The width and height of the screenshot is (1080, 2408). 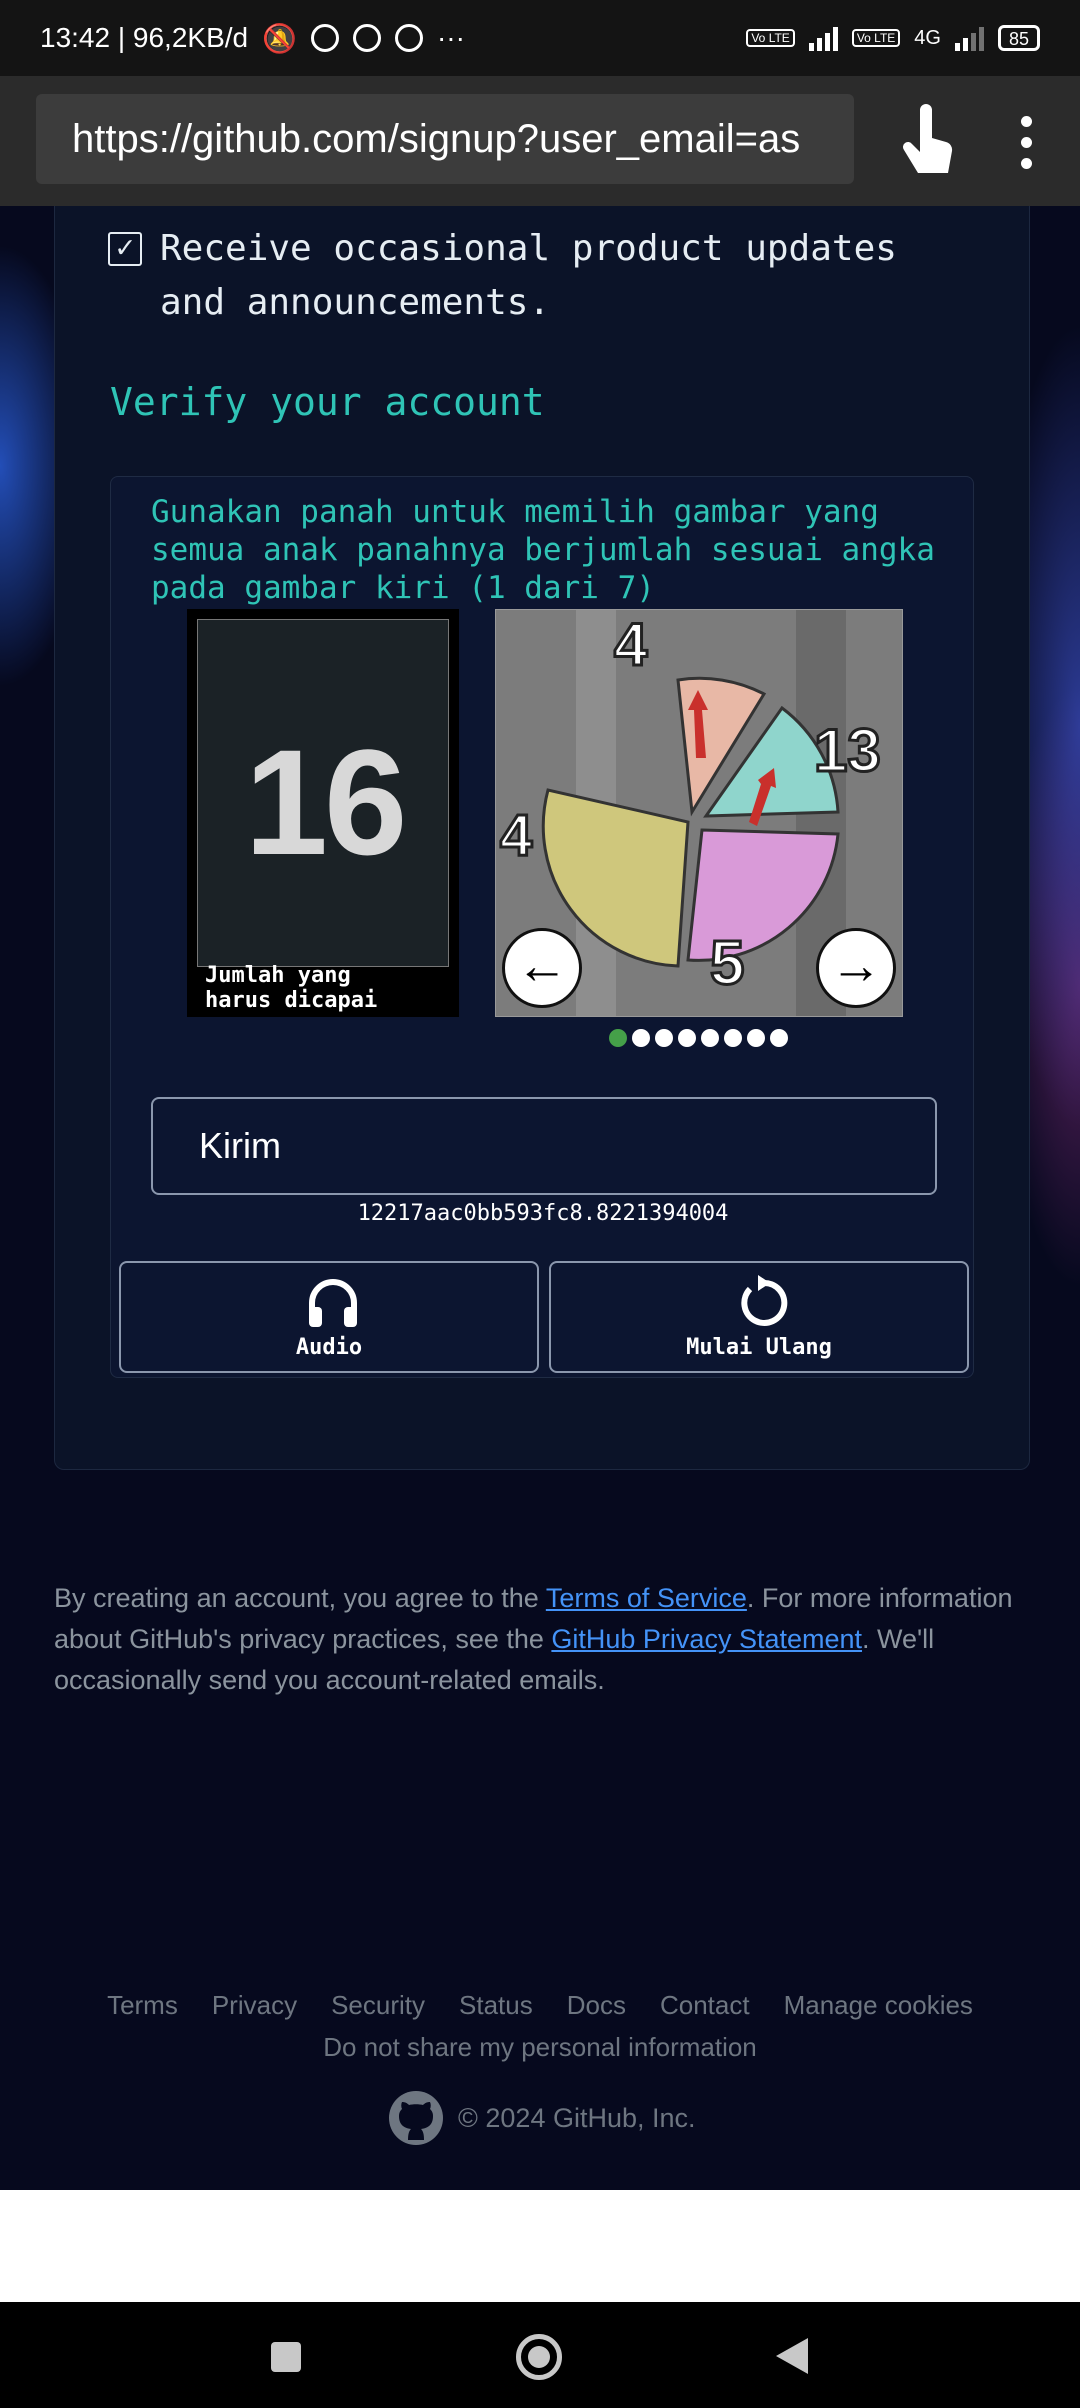 I want to click on audio-button-label: Audio, so click(x=329, y=1347).